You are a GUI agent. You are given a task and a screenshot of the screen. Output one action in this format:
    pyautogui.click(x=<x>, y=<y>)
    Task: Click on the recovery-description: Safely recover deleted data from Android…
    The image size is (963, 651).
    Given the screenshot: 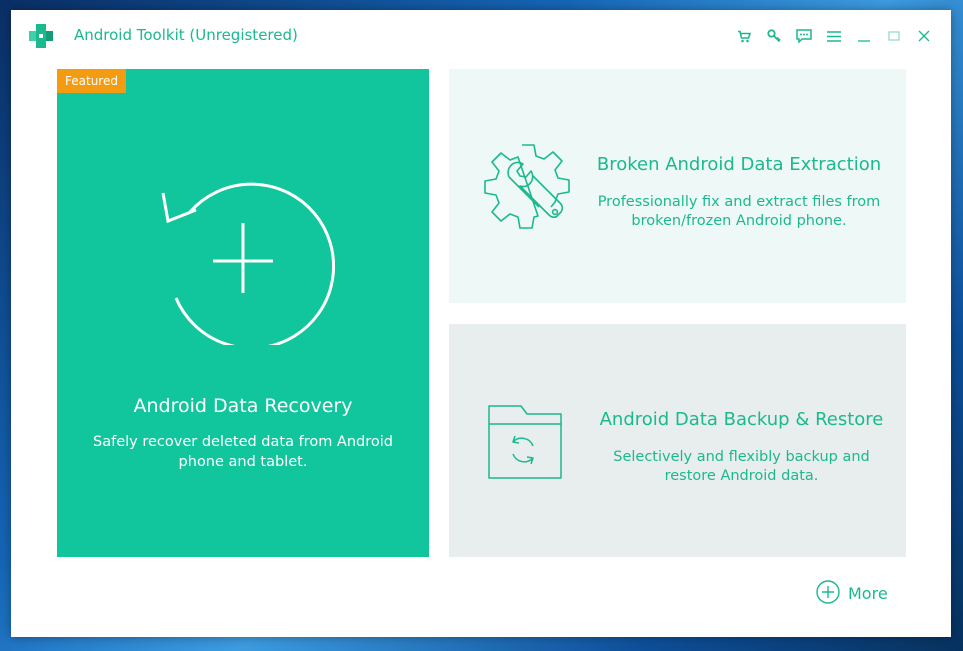 What is the action you would take?
    pyautogui.click(x=243, y=452)
    